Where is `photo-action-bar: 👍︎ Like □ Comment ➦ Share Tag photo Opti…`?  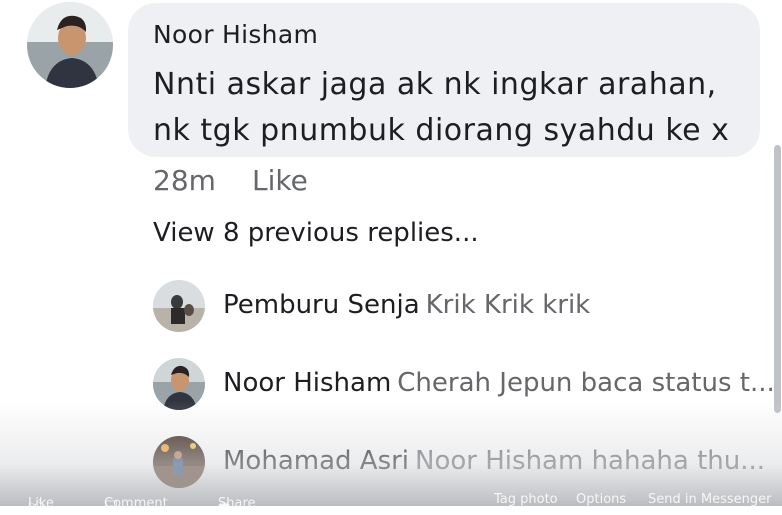
photo-action-bar: 👍︎ Like □ Comment ➦ Share Tag photo Opti… is located at coordinates (391, 501).